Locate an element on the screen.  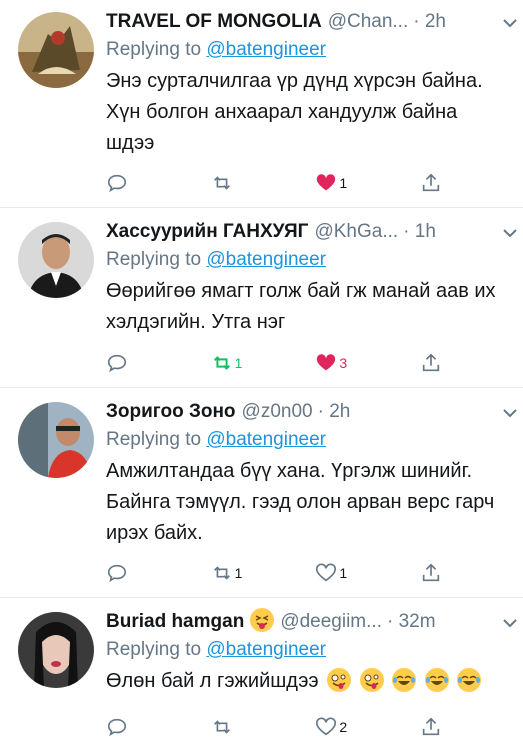
like-button: 2 is located at coordinates (350, 727).